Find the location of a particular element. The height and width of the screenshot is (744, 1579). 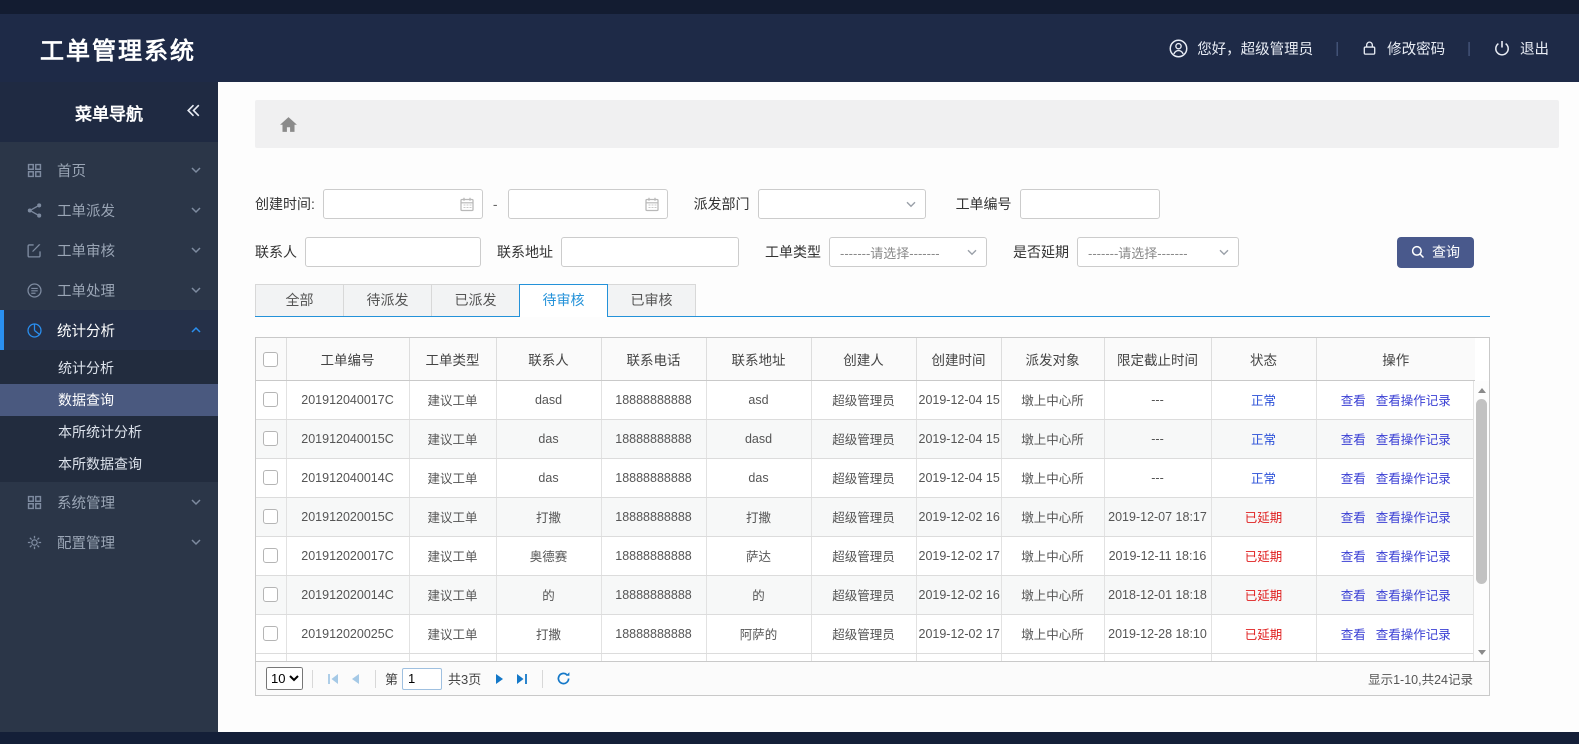

order-type-select: -------请选择------- is located at coordinates (908, 252).